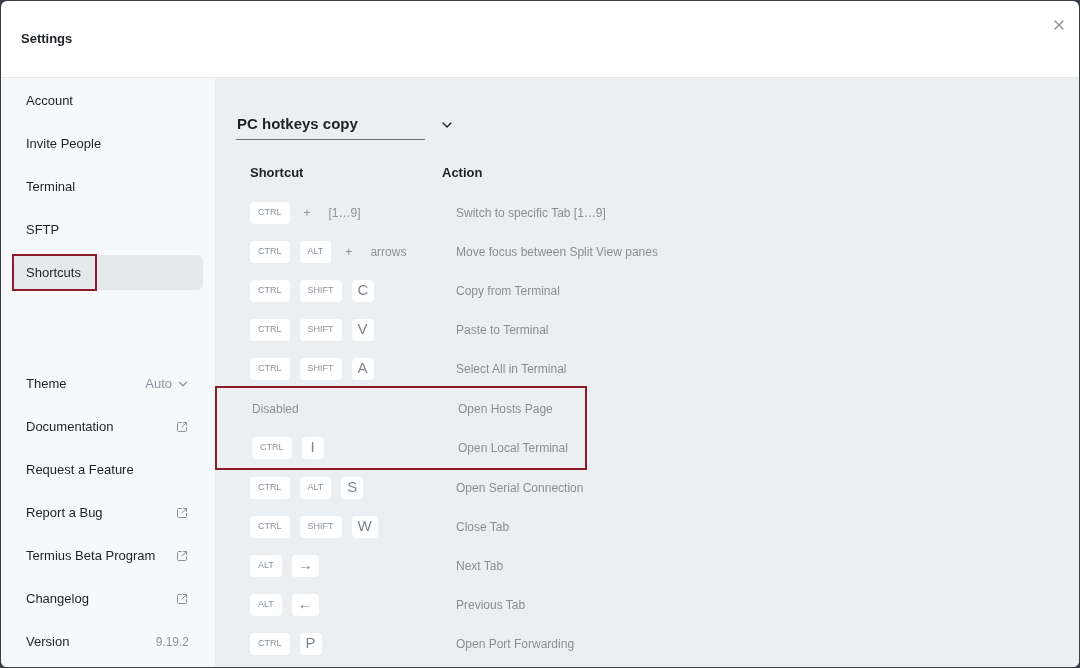  Describe the element at coordinates (50, 100) in the screenshot. I see `highlight-frame: Account` at that location.